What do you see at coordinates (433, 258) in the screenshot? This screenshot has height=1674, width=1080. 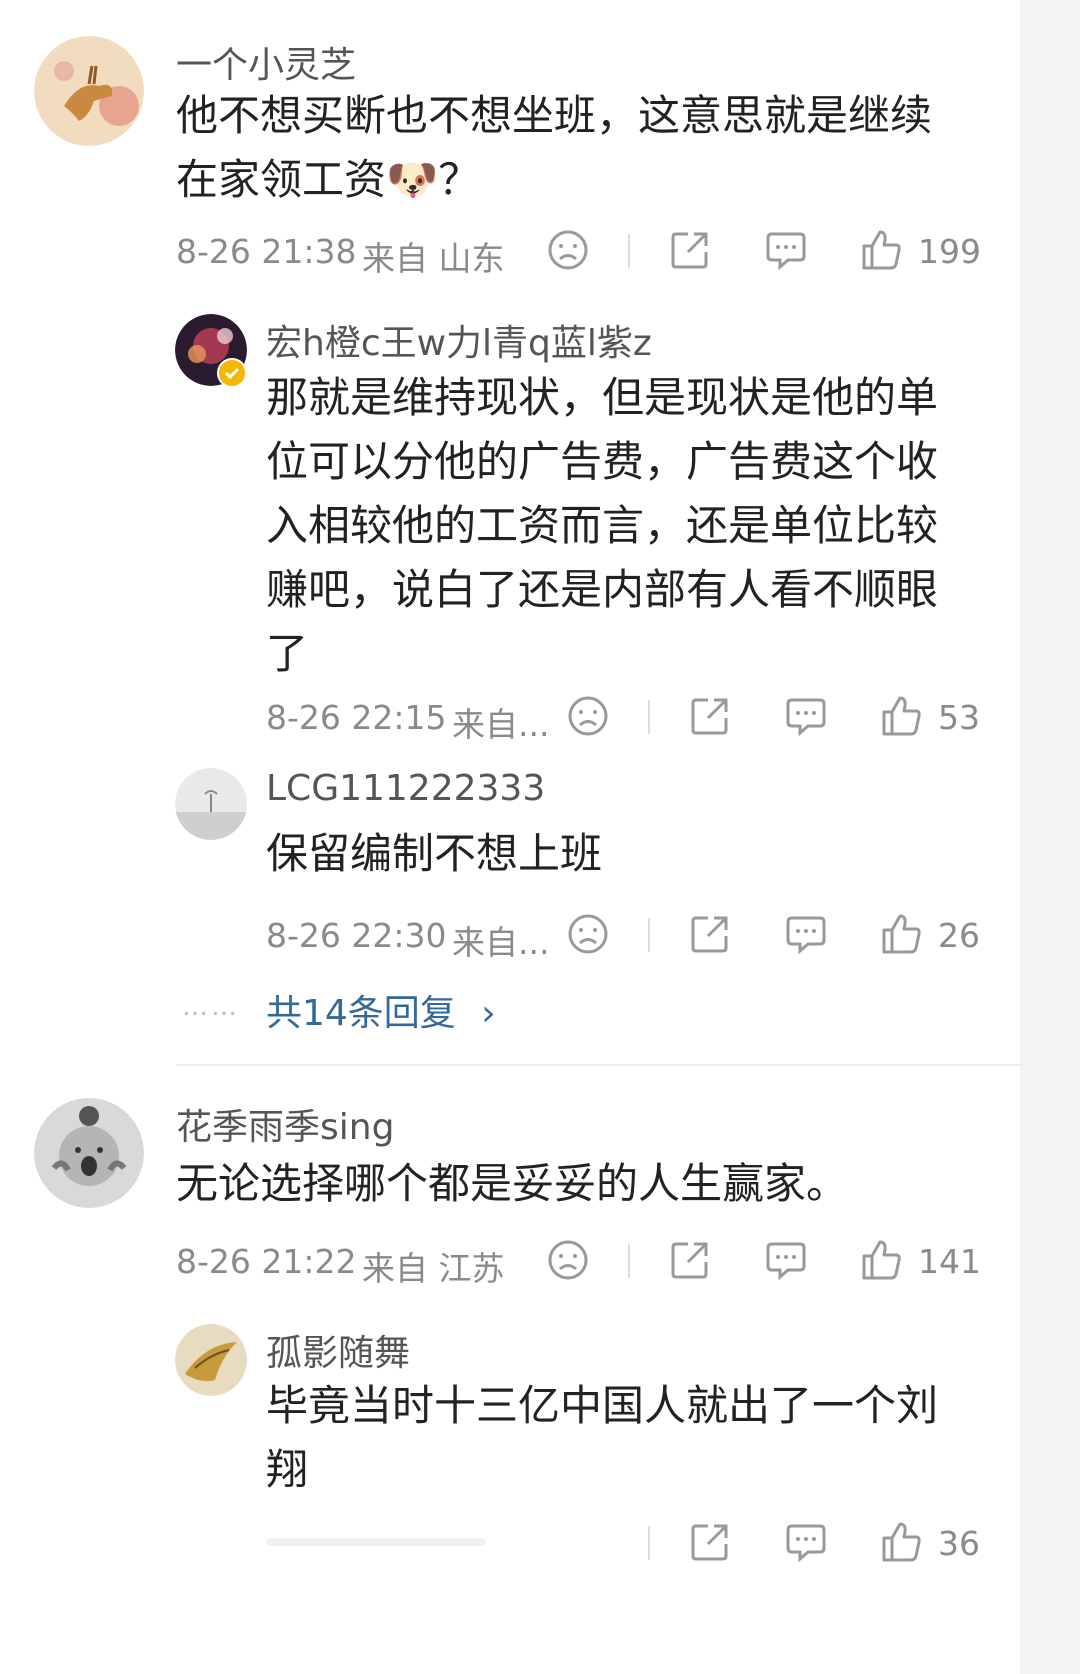 I see `location: 来自 山东` at bounding box center [433, 258].